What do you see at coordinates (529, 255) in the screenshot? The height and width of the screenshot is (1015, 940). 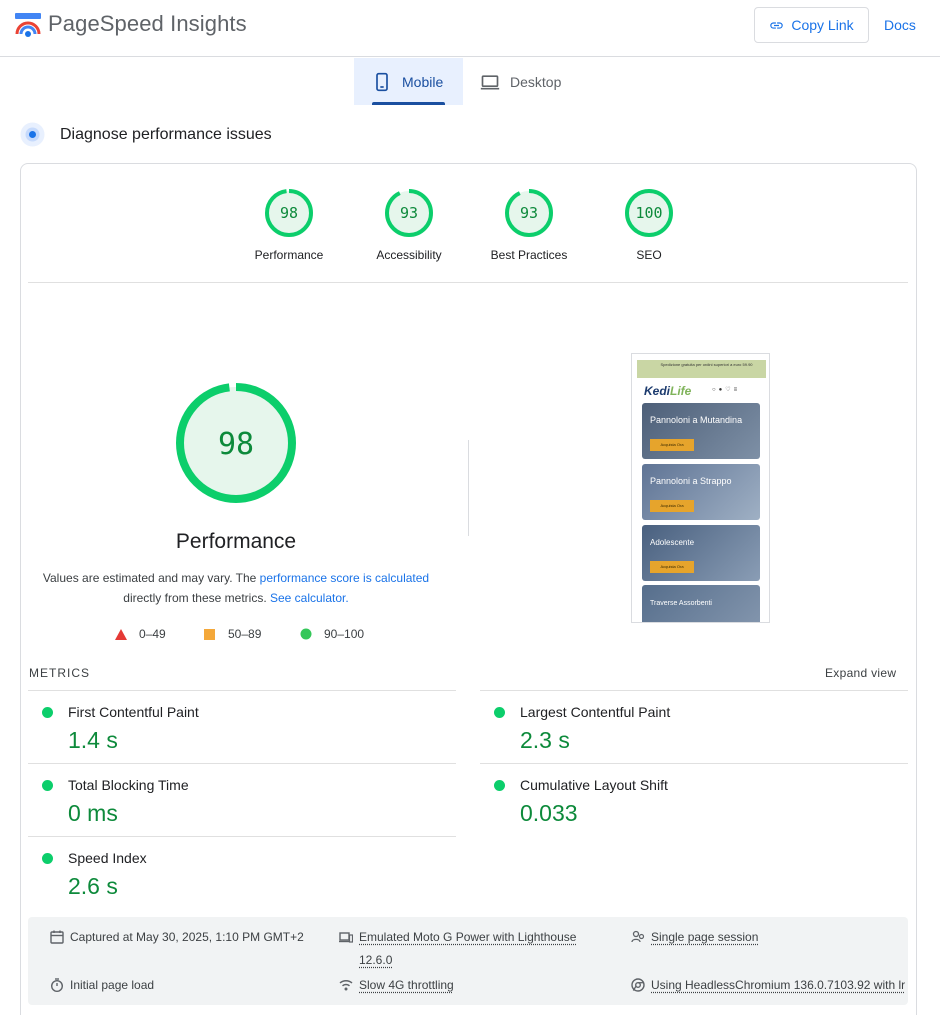 I see `gauge-label: Best Practices` at bounding box center [529, 255].